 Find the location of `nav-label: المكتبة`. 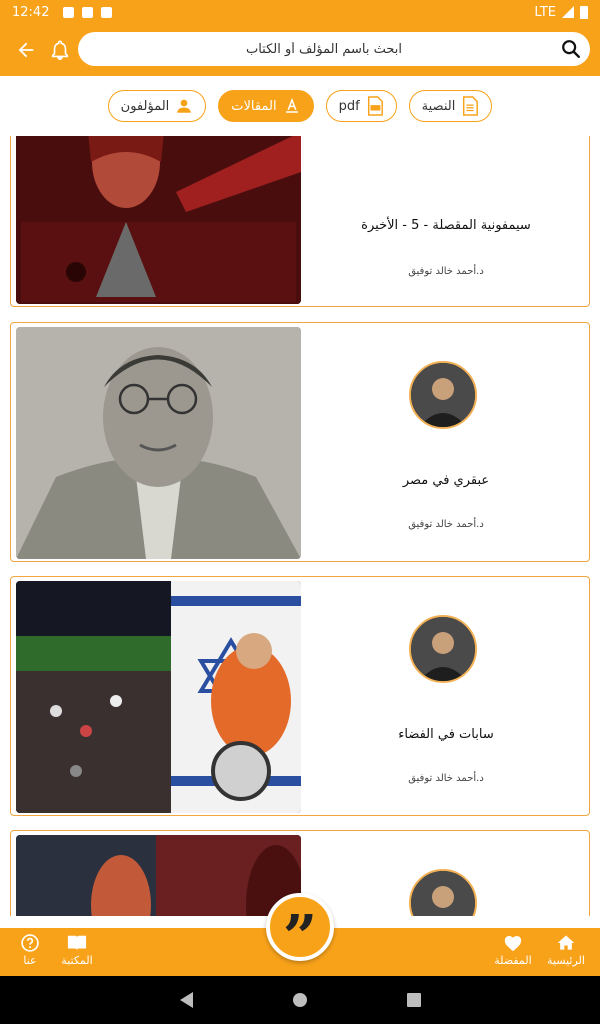

nav-label: المكتبة is located at coordinates (77, 960).